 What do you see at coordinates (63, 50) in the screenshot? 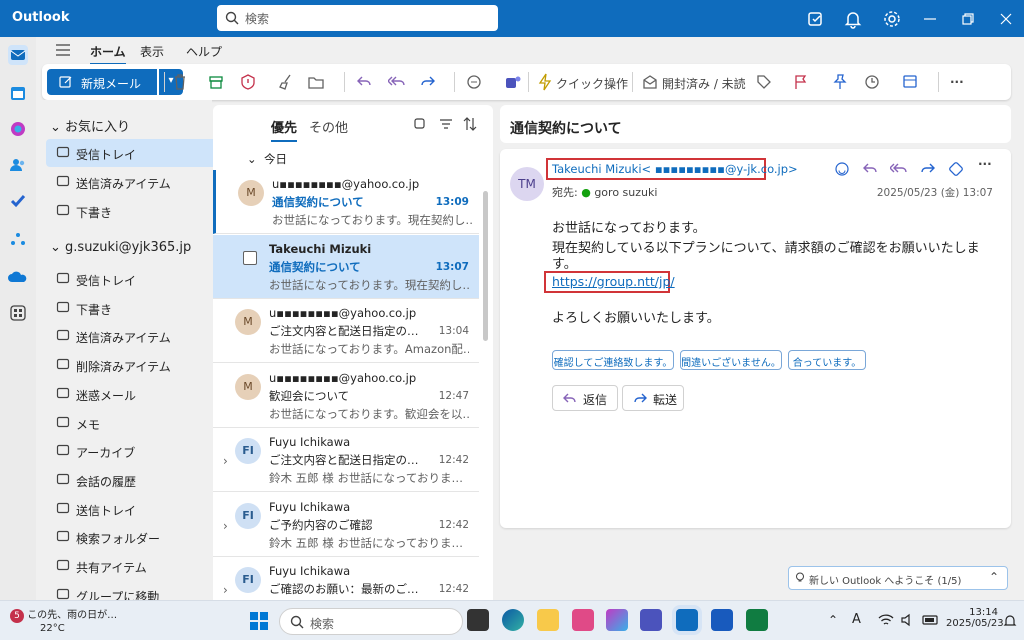
I see `hamburger-icon` at bounding box center [63, 50].